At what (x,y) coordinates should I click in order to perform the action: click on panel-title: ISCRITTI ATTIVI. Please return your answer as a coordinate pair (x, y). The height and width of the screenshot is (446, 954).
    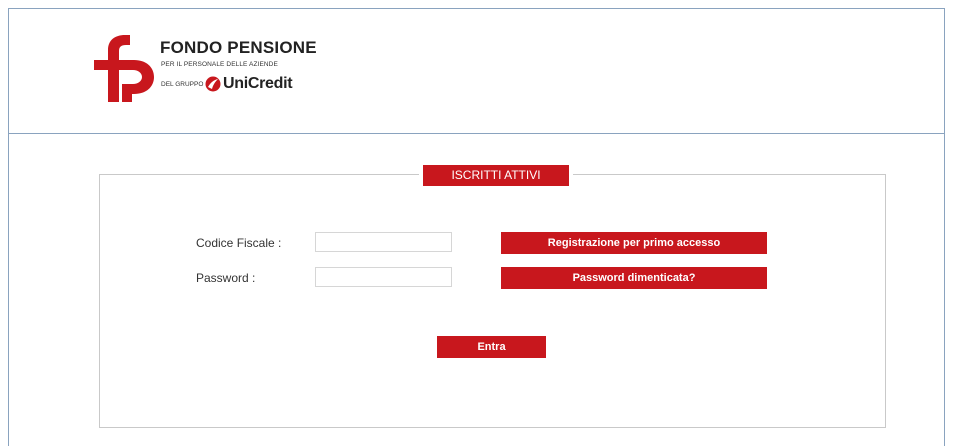
    Looking at the image, I should click on (496, 175).